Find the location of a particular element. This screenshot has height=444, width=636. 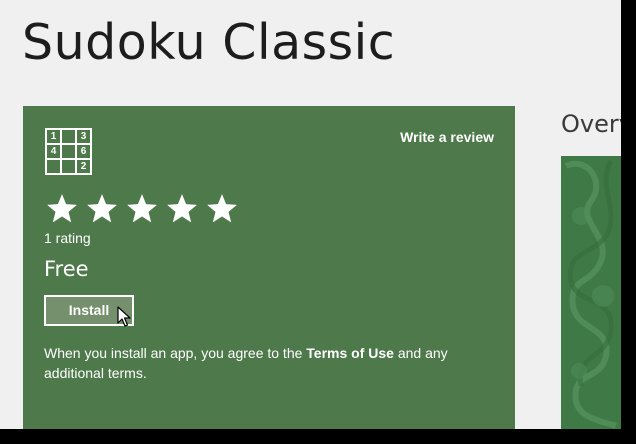

price-label: Free is located at coordinates (66, 269).